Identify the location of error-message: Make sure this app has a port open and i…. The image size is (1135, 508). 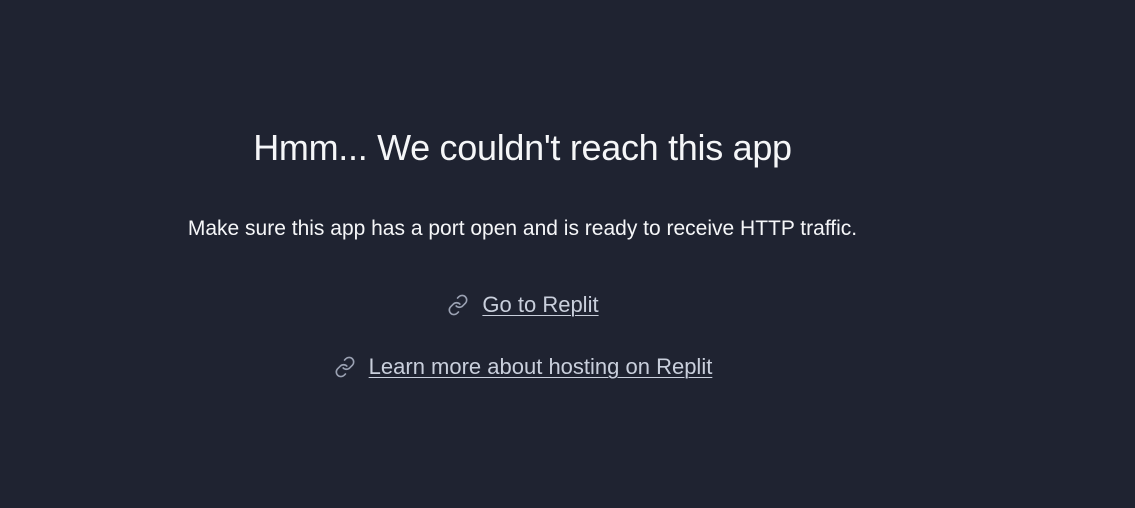
(522, 228).